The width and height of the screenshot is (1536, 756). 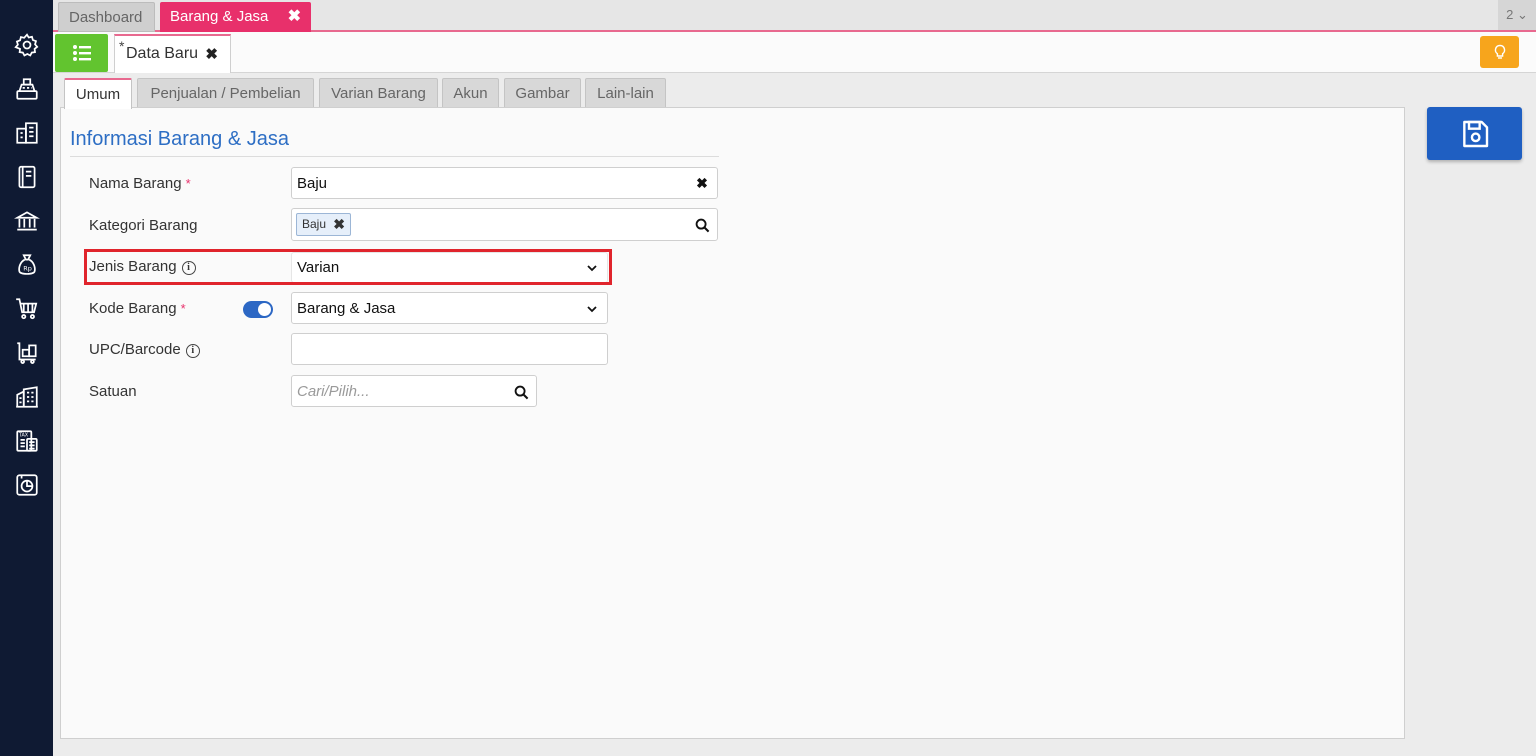 I want to click on close-doc-icon: ✖, so click(x=211, y=54).